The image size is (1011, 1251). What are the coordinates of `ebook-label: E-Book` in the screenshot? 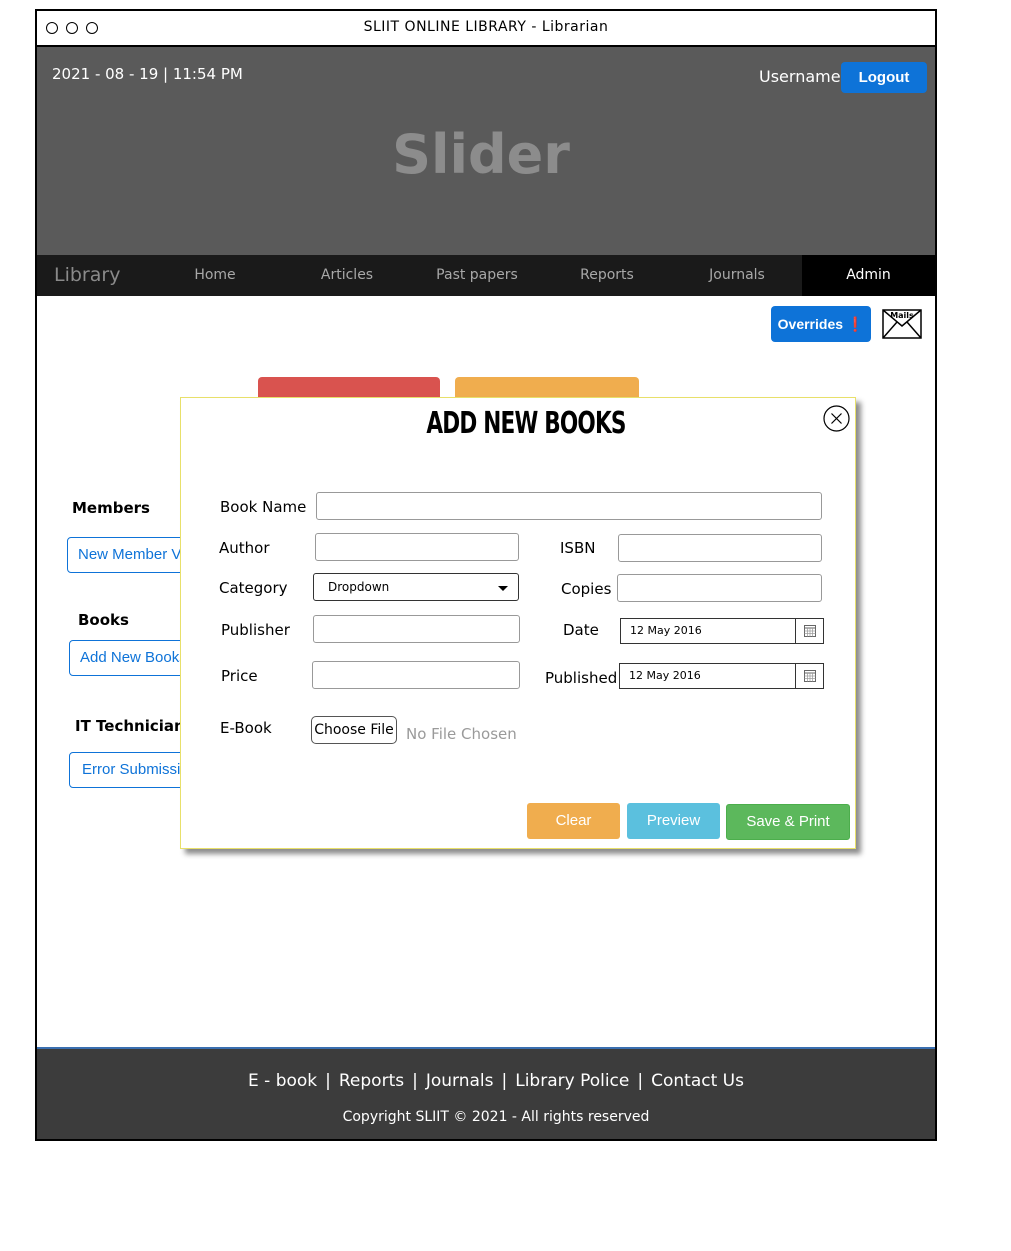 It's located at (246, 728).